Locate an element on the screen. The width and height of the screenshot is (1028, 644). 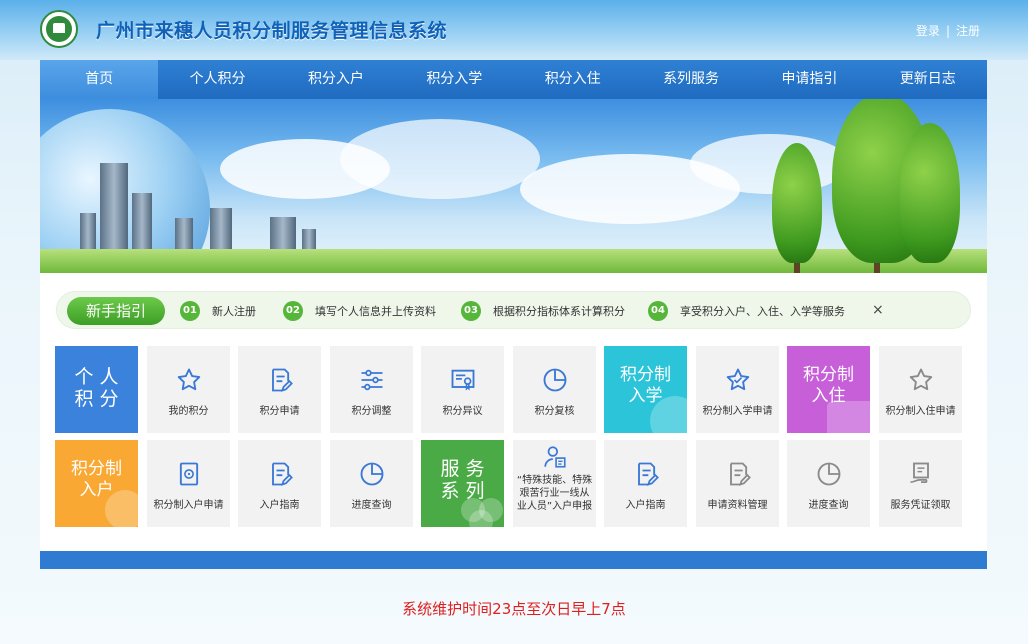
category-line2: 入户 is located at coordinates (96, 490).